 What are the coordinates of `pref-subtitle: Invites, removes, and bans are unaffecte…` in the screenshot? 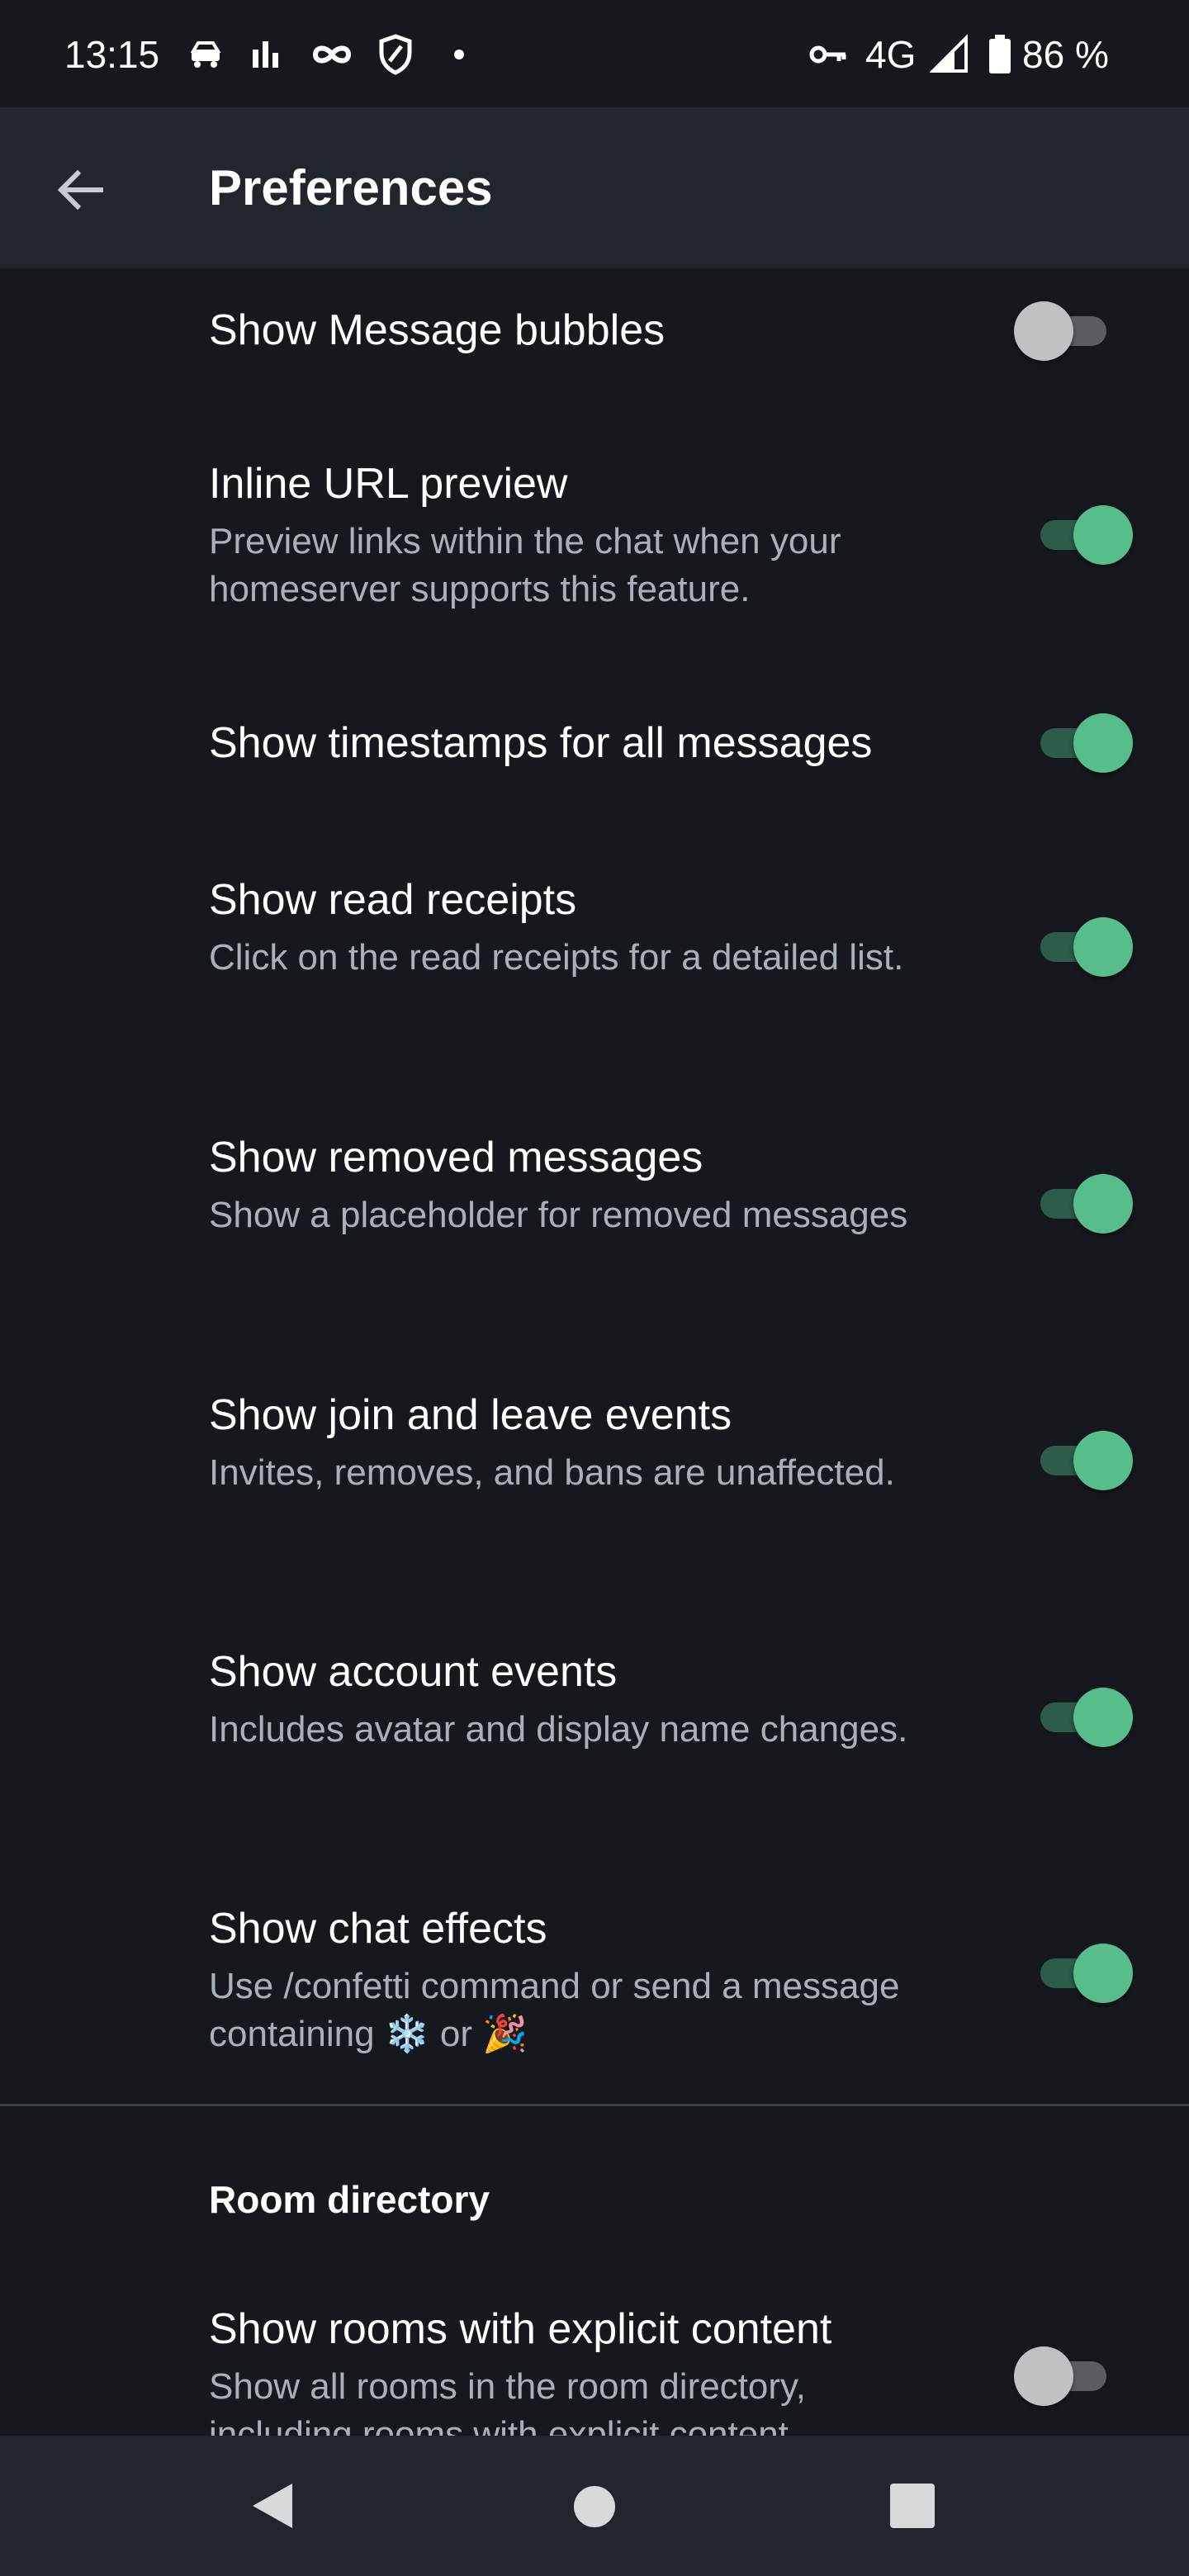 It's located at (552, 1472).